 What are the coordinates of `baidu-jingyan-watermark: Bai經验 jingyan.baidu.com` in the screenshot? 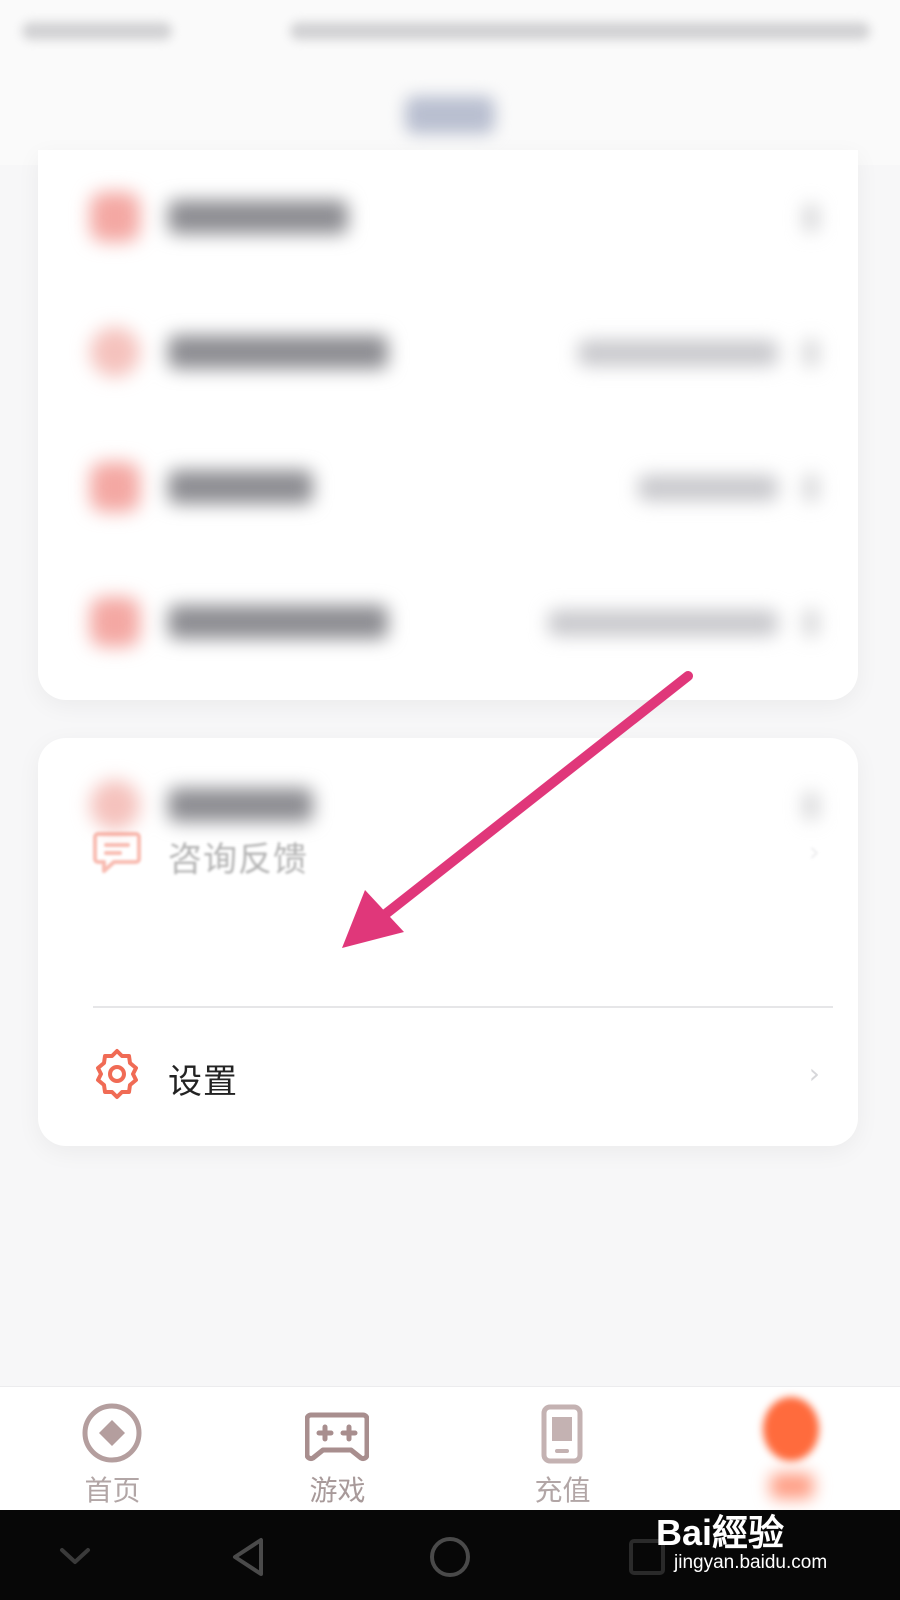 It's located at (771, 1545).